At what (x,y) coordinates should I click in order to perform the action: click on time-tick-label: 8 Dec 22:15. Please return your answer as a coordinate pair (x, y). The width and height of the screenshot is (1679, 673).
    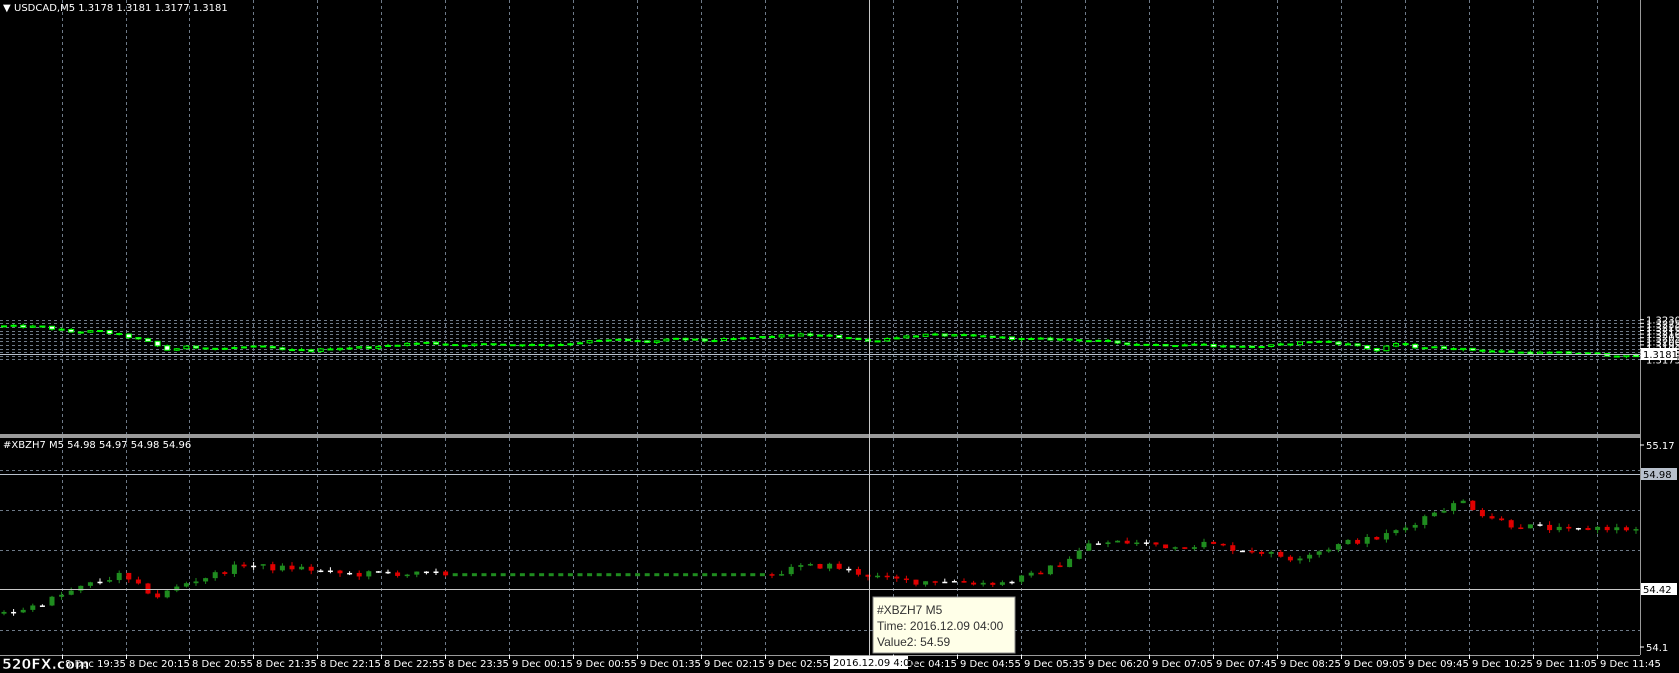
    Looking at the image, I should click on (350, 664).